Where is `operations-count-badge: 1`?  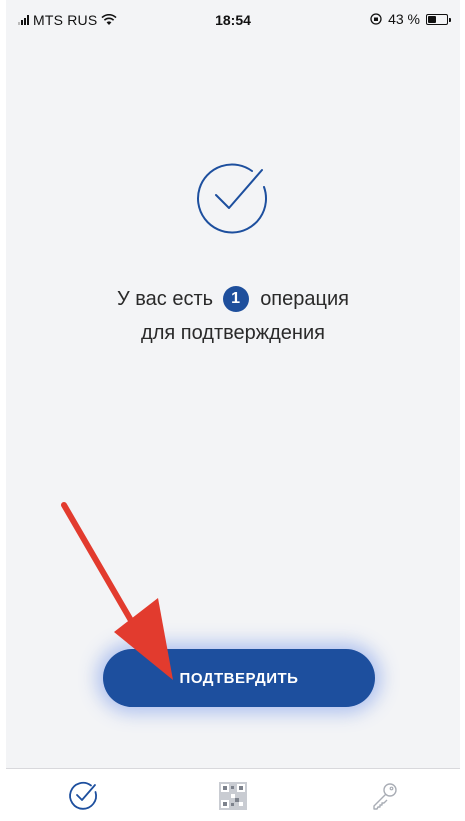
operations-count-badge: 1 is located at coordinates (235, 299).